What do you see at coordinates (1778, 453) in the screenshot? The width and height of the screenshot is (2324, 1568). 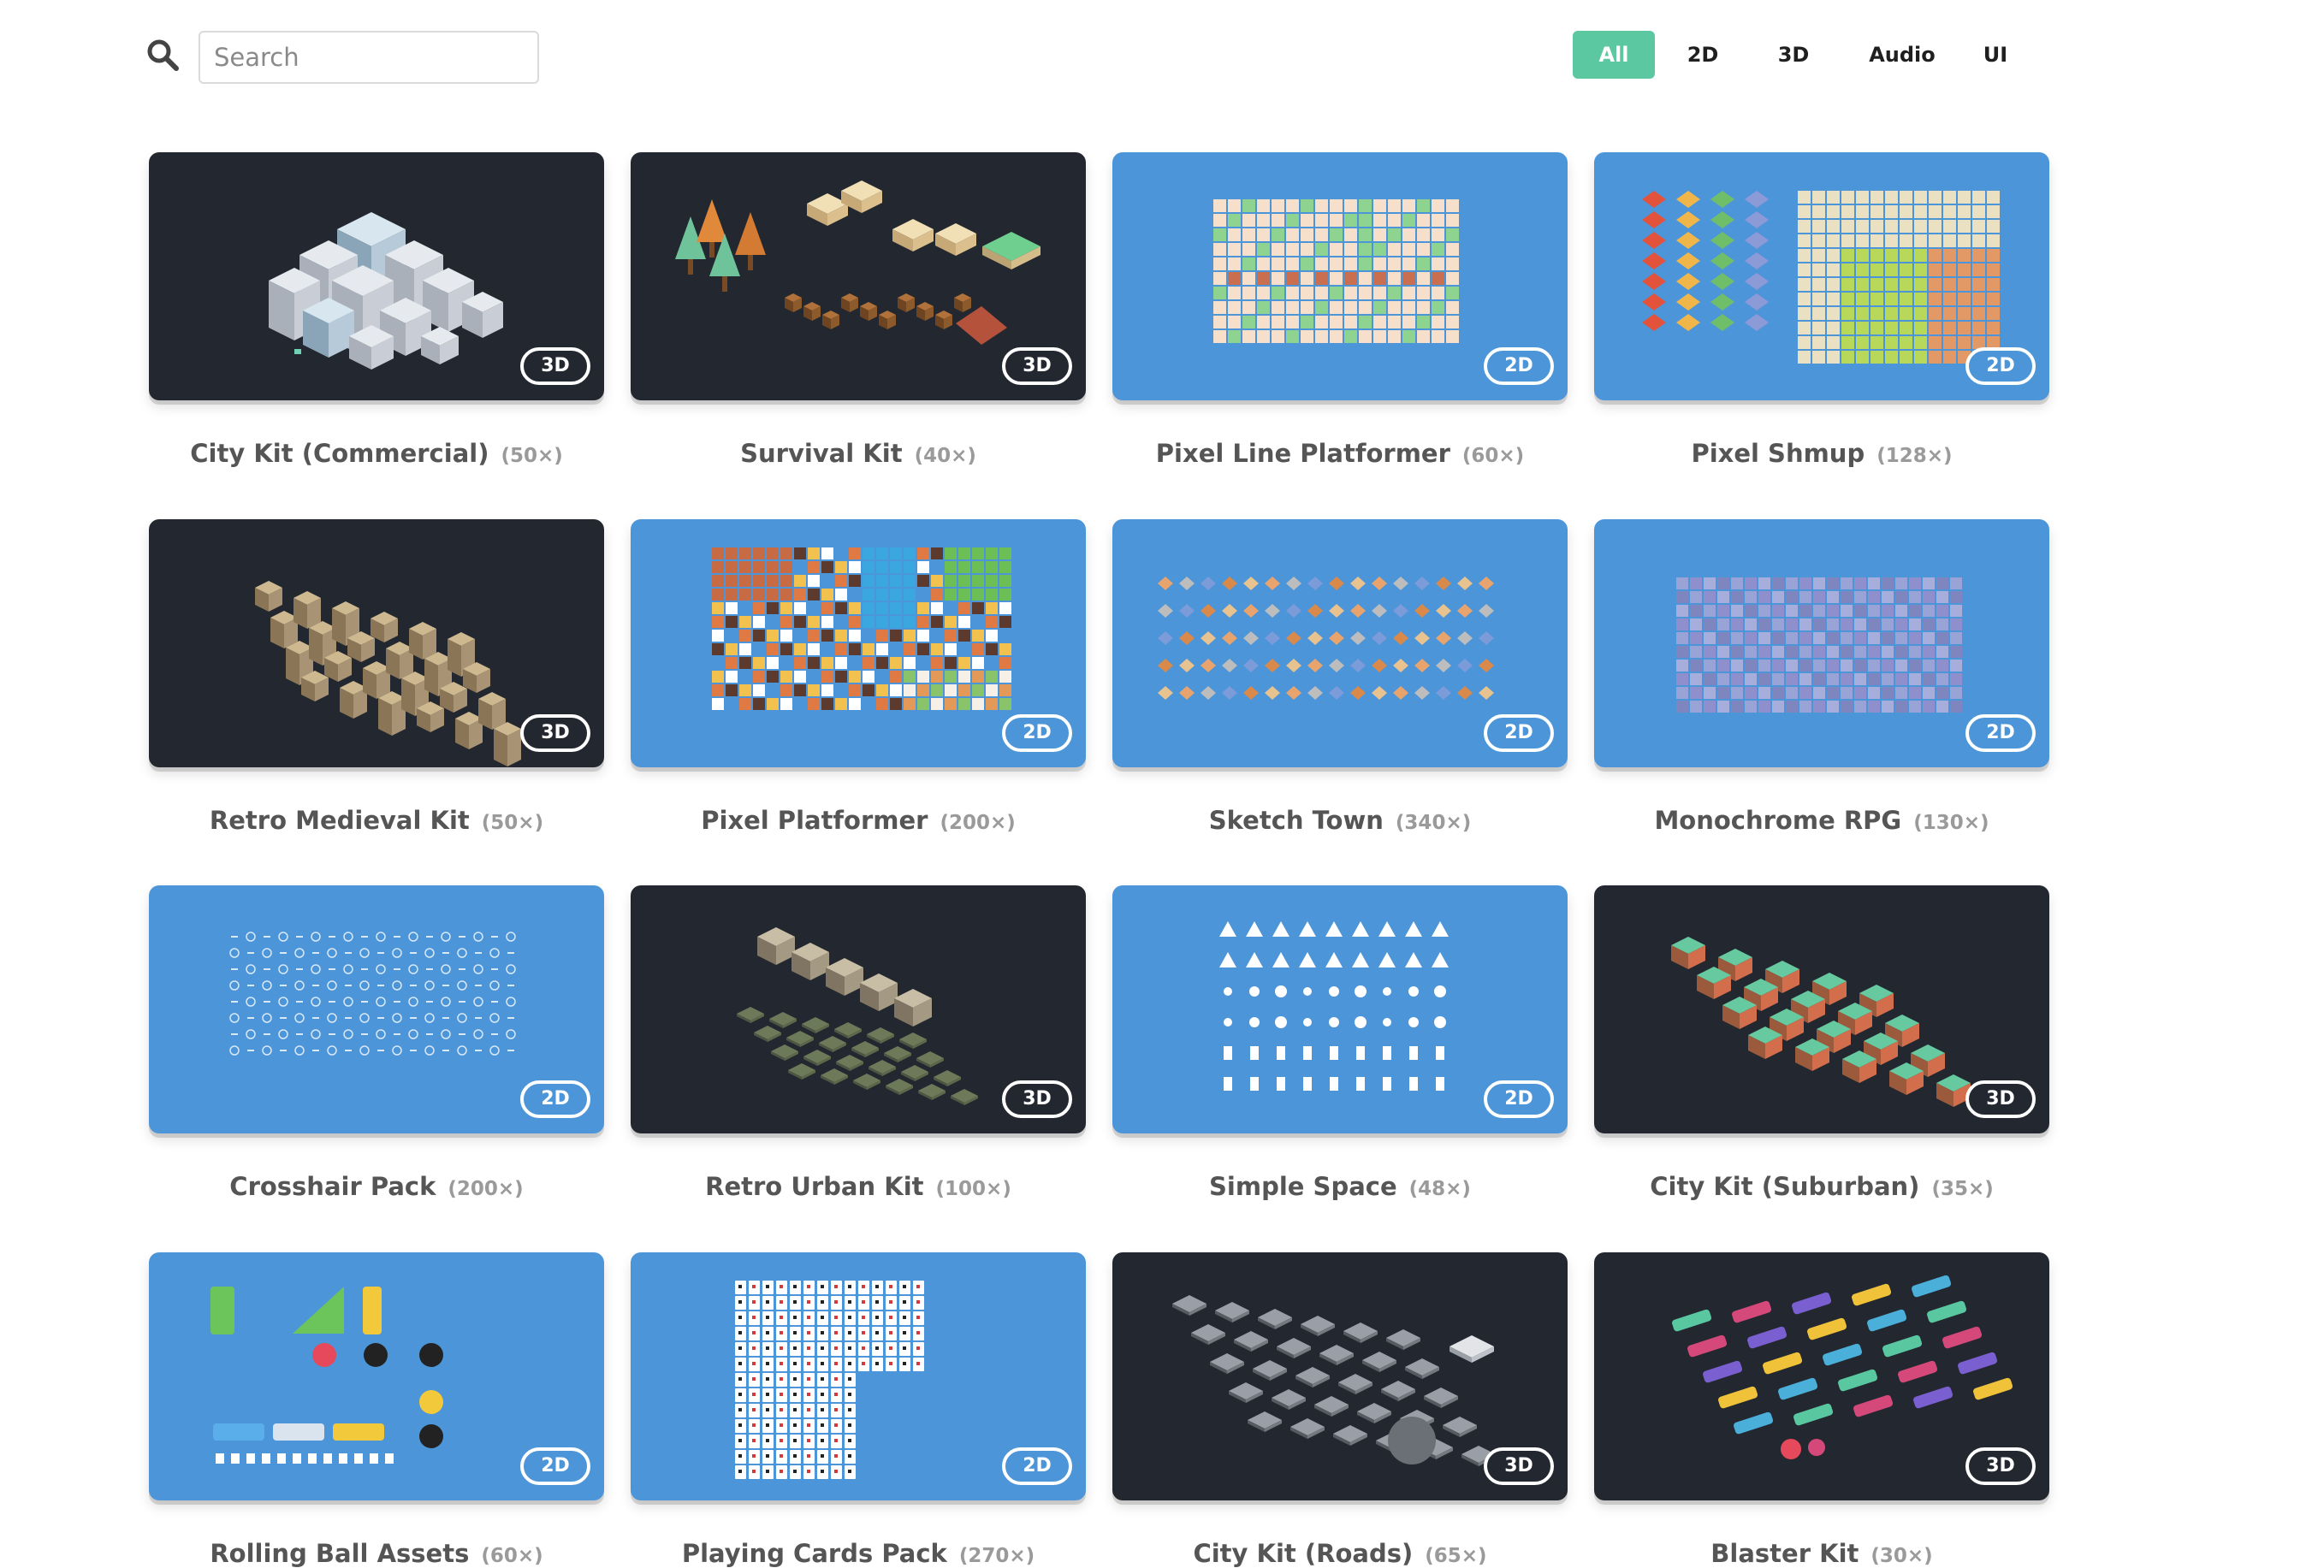 I see `asset-name: Pixel Shmup` at bounding box center [1778, 453].